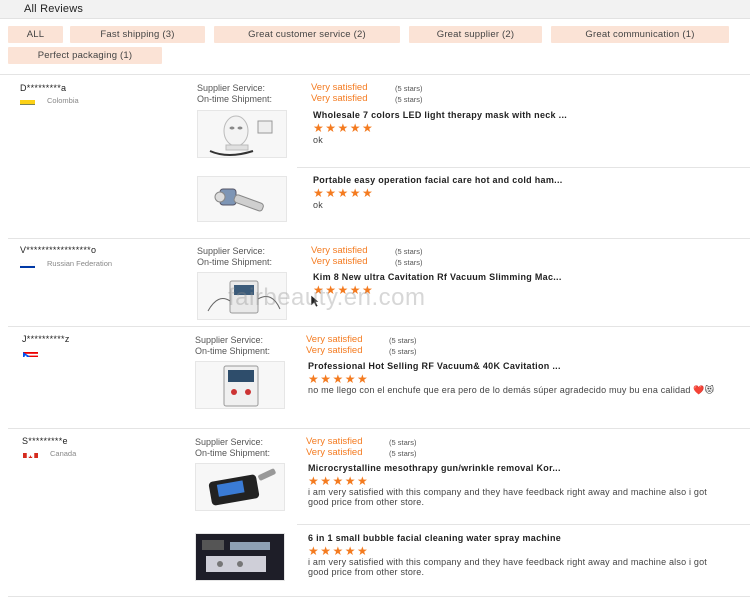 The width and height of the screenshot is (750, 600). Describe the element at coordinates (30, 352) in the screenshot. I see `flag-icon-puerto-rico` at that location.